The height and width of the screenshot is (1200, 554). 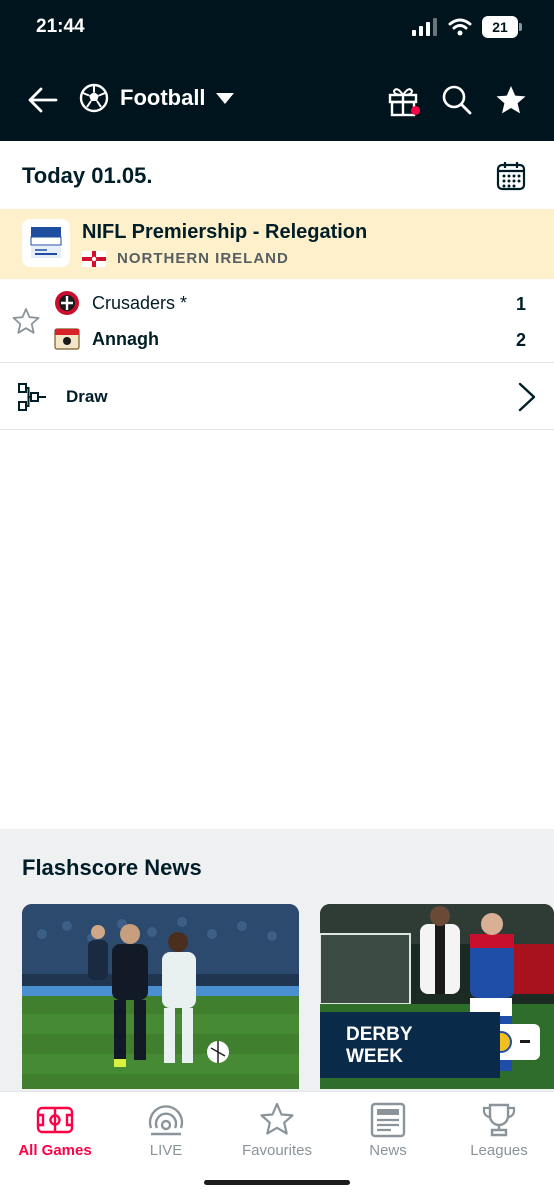 What do you see at coordinates (499, 1150) in the screenshot?
I see `tab-label: Leagues` at bounding box center [499, 1150].